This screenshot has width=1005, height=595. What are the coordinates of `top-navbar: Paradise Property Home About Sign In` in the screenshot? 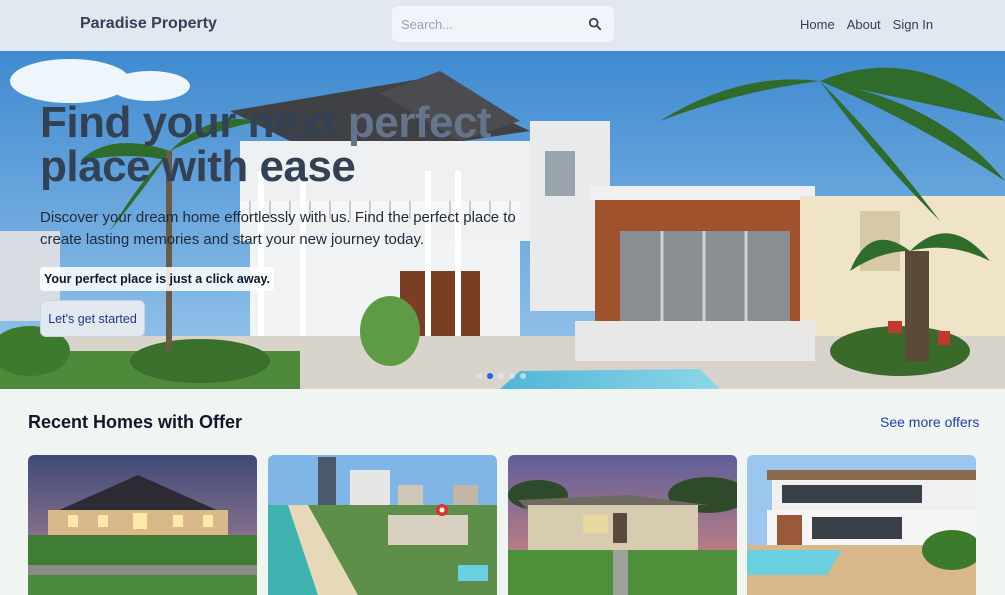 It's located at (502, 25).